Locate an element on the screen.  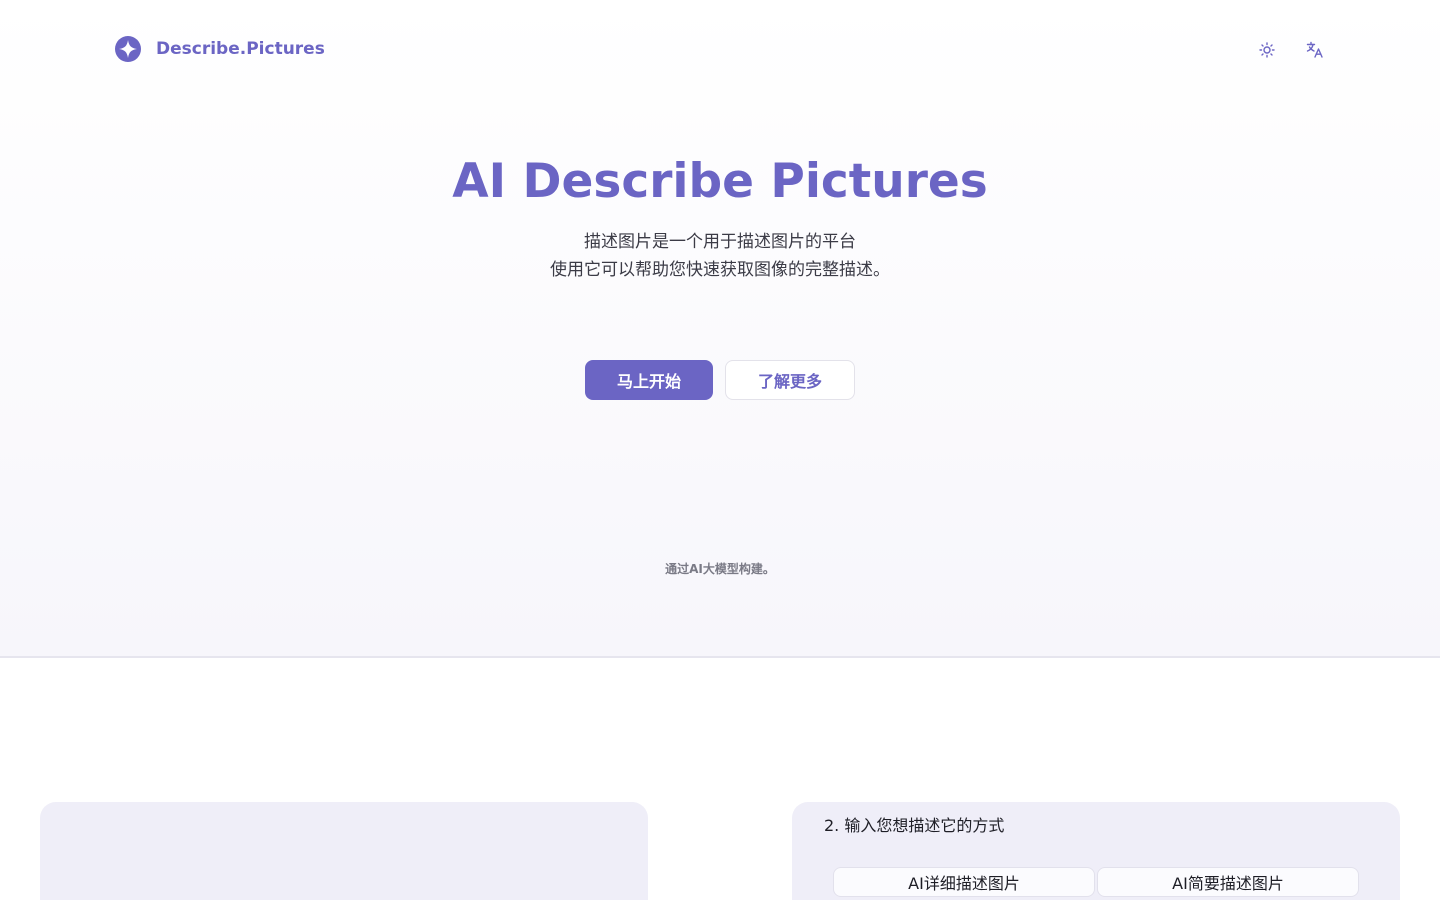
language-button is located at coordinates (1315, 50).